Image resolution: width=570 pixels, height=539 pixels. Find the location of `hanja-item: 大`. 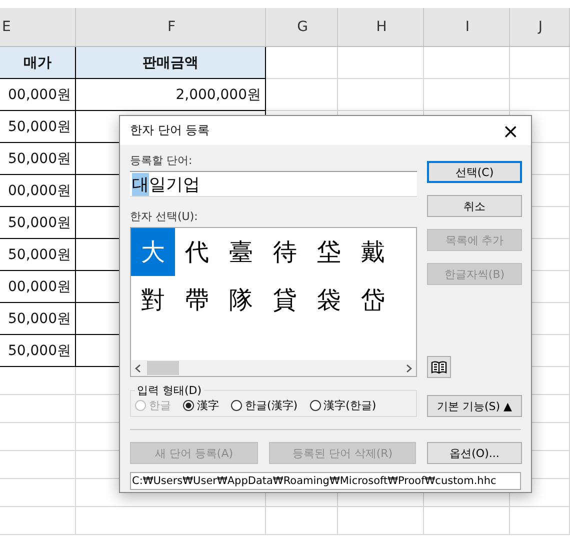

hanja-item: 大 is located at coordinates (153, 252).